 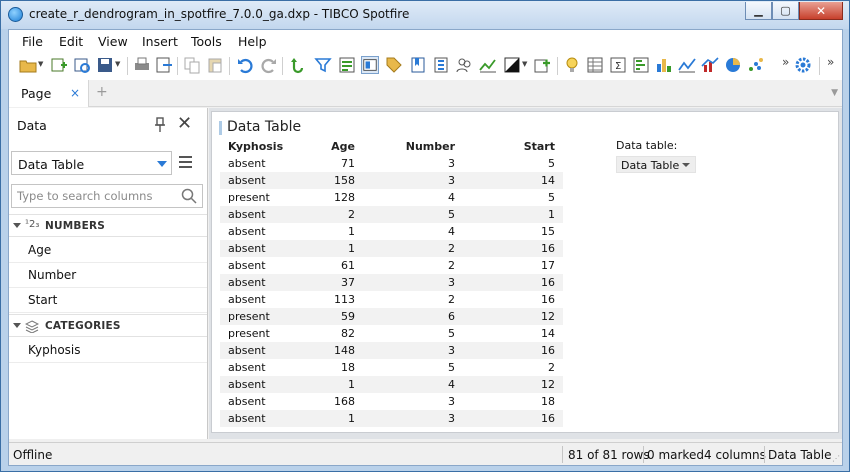 What do you see at coordinates (338, 180) in the screenshot?
I see `table-cell: 158` at bounding box center [338, 180].